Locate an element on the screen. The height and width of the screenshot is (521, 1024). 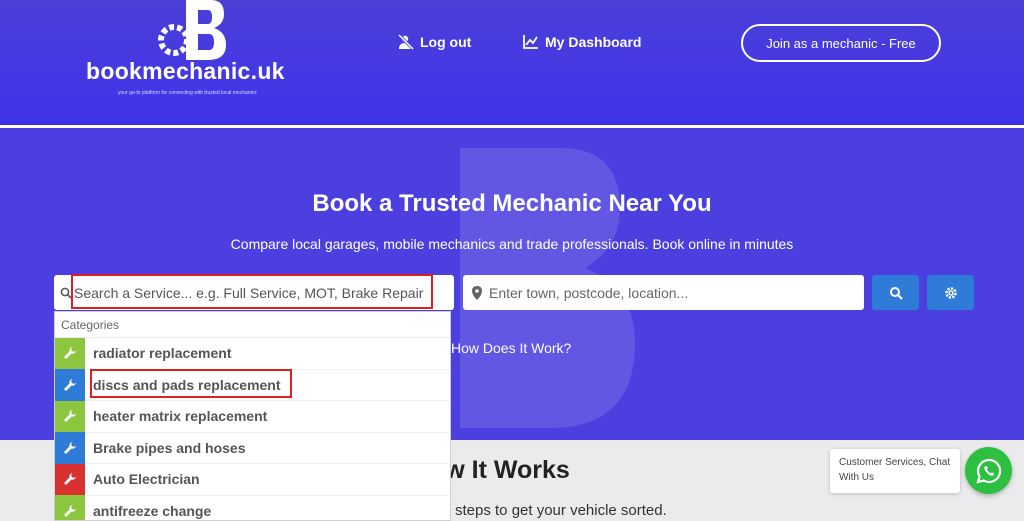
join-mechanic-button: Join as a mechanic - Free is located at coordinates (841, 43).